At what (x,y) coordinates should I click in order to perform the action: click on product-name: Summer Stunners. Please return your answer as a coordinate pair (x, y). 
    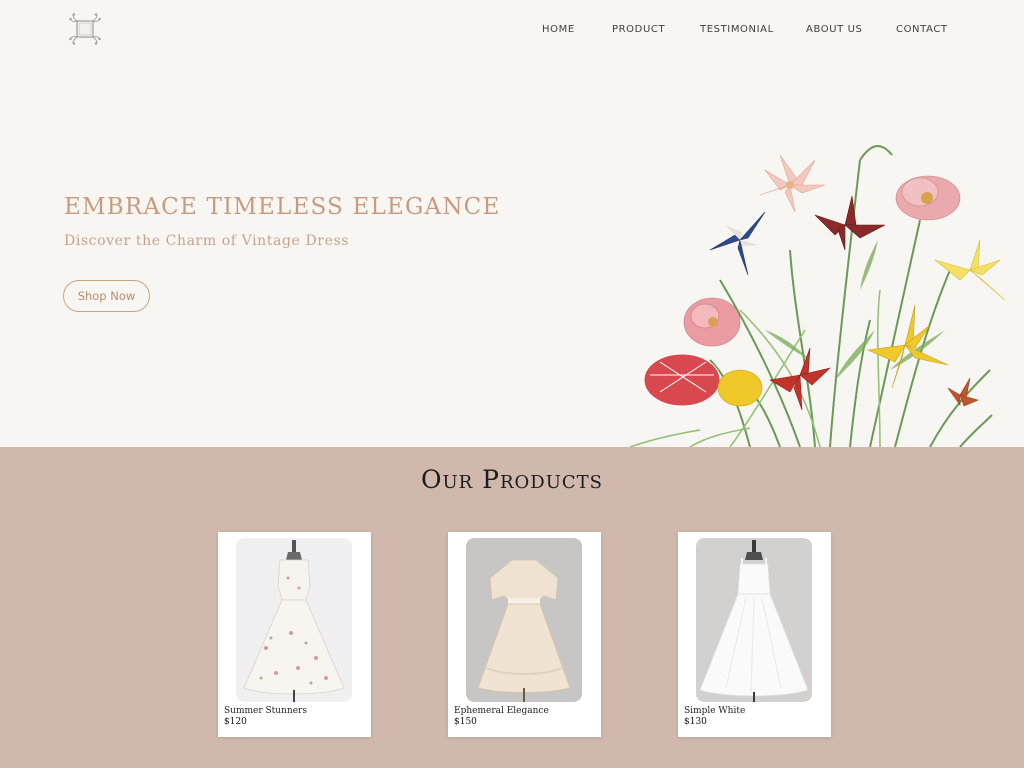
    Looking at the image, I should click on (265, 711).